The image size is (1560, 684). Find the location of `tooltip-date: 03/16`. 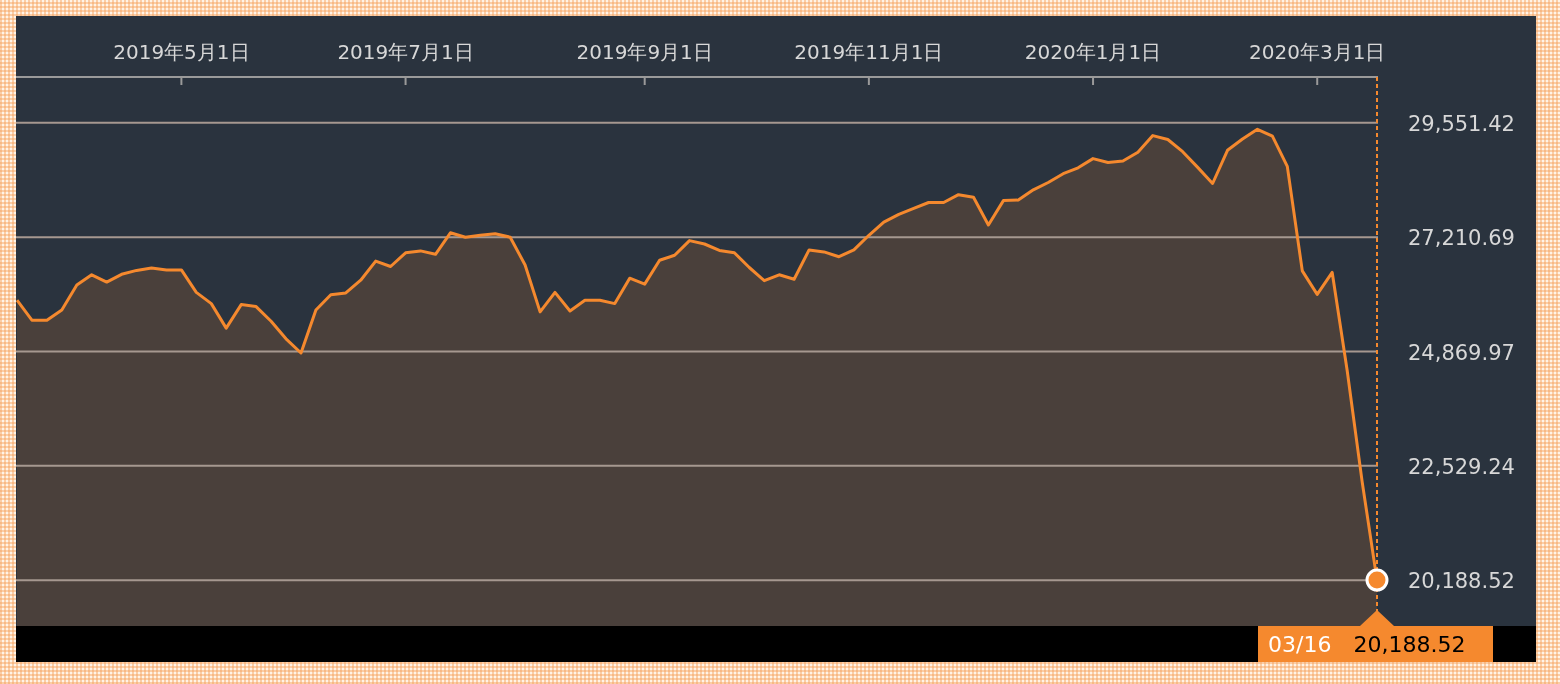

tooltip-date: 03/16 is located at coordinates (1300, 644).